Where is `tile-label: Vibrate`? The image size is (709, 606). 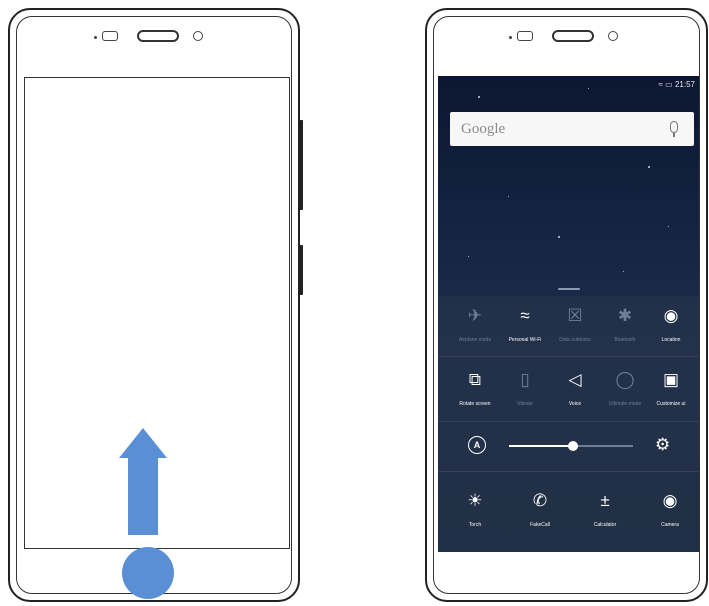 tile-label: Vibrate is located at coordinates (525, 404).